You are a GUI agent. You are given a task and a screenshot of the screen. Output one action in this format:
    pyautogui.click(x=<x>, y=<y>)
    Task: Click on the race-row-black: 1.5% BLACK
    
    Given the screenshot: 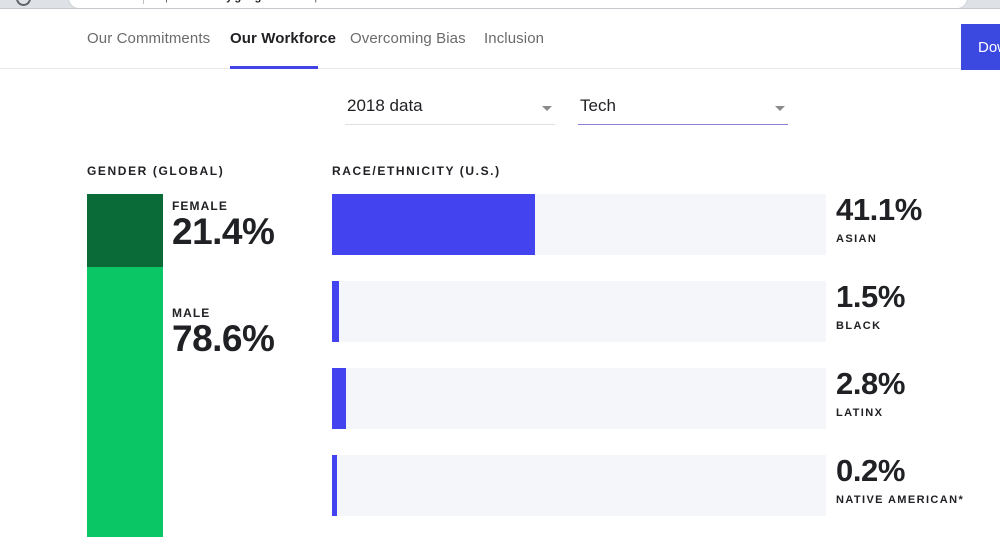 What is the action you would take?
    pyautogui.click(x=666, y=311)
    